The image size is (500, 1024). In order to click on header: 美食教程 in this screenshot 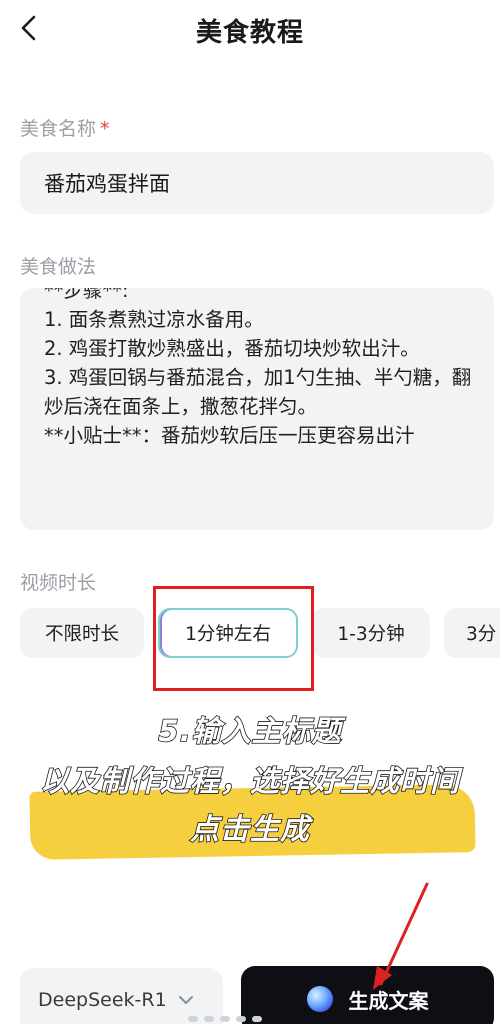, I will do `click(250, 30)`.